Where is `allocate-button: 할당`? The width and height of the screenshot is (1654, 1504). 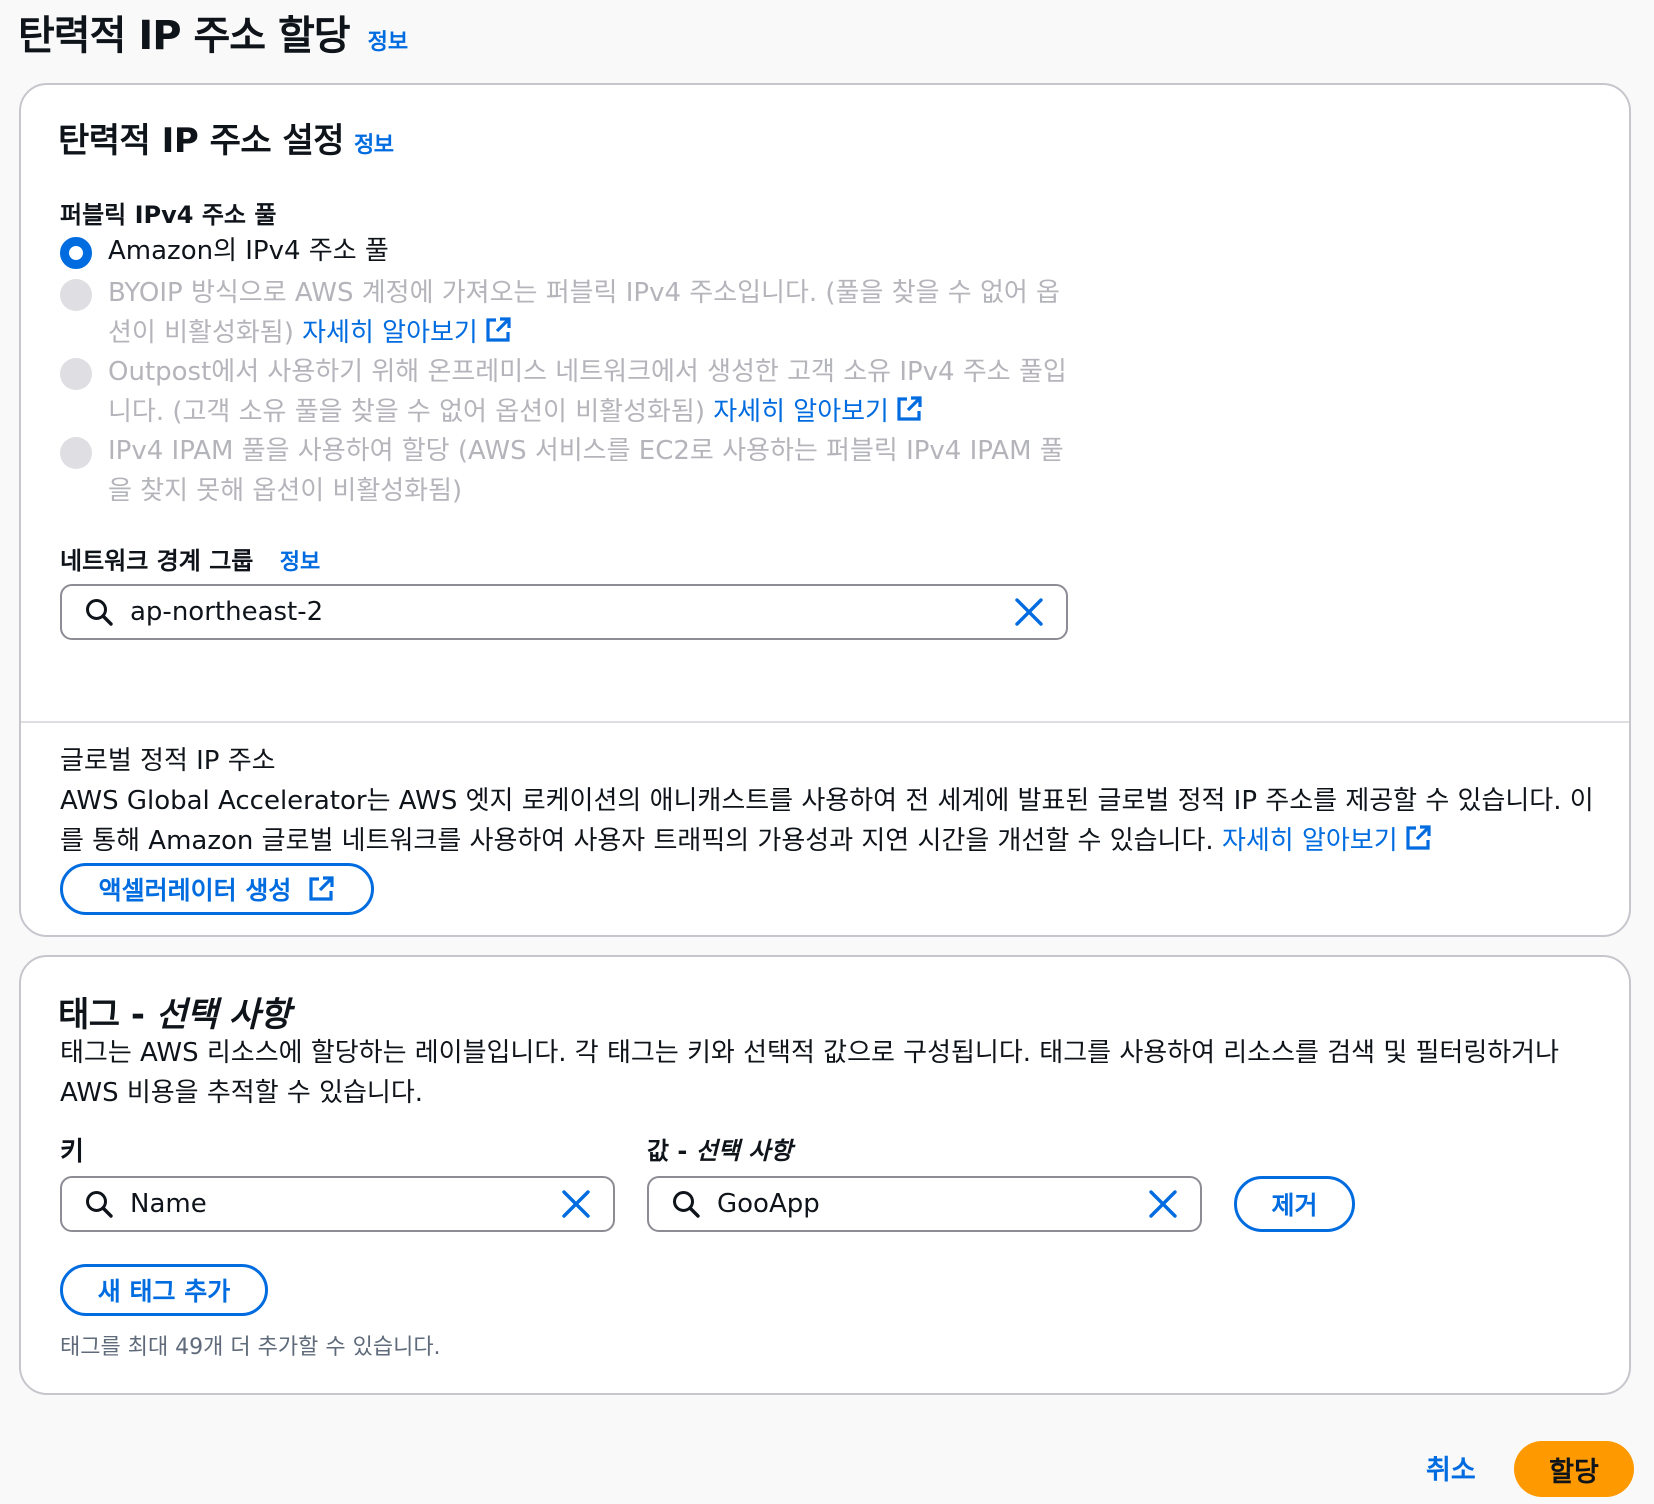
allocate-button: 할당 is located at coordinates (1574, 1469).